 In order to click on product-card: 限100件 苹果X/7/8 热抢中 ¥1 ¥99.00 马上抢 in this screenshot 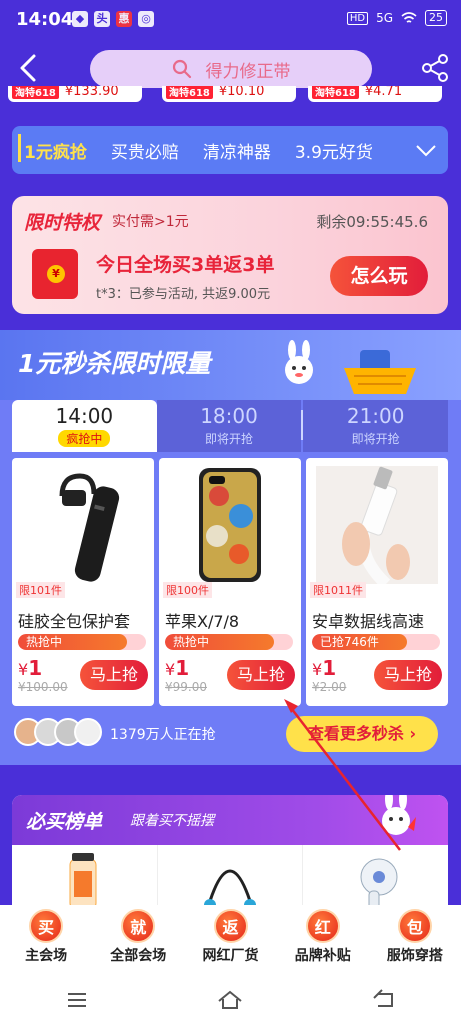, I will do `click(230, 582)`.